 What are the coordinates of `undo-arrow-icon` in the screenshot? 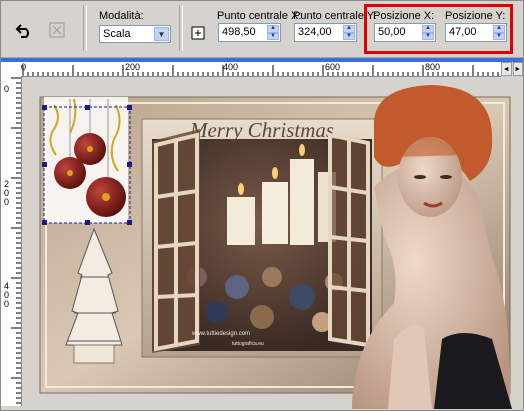 It's located at (24, 30).